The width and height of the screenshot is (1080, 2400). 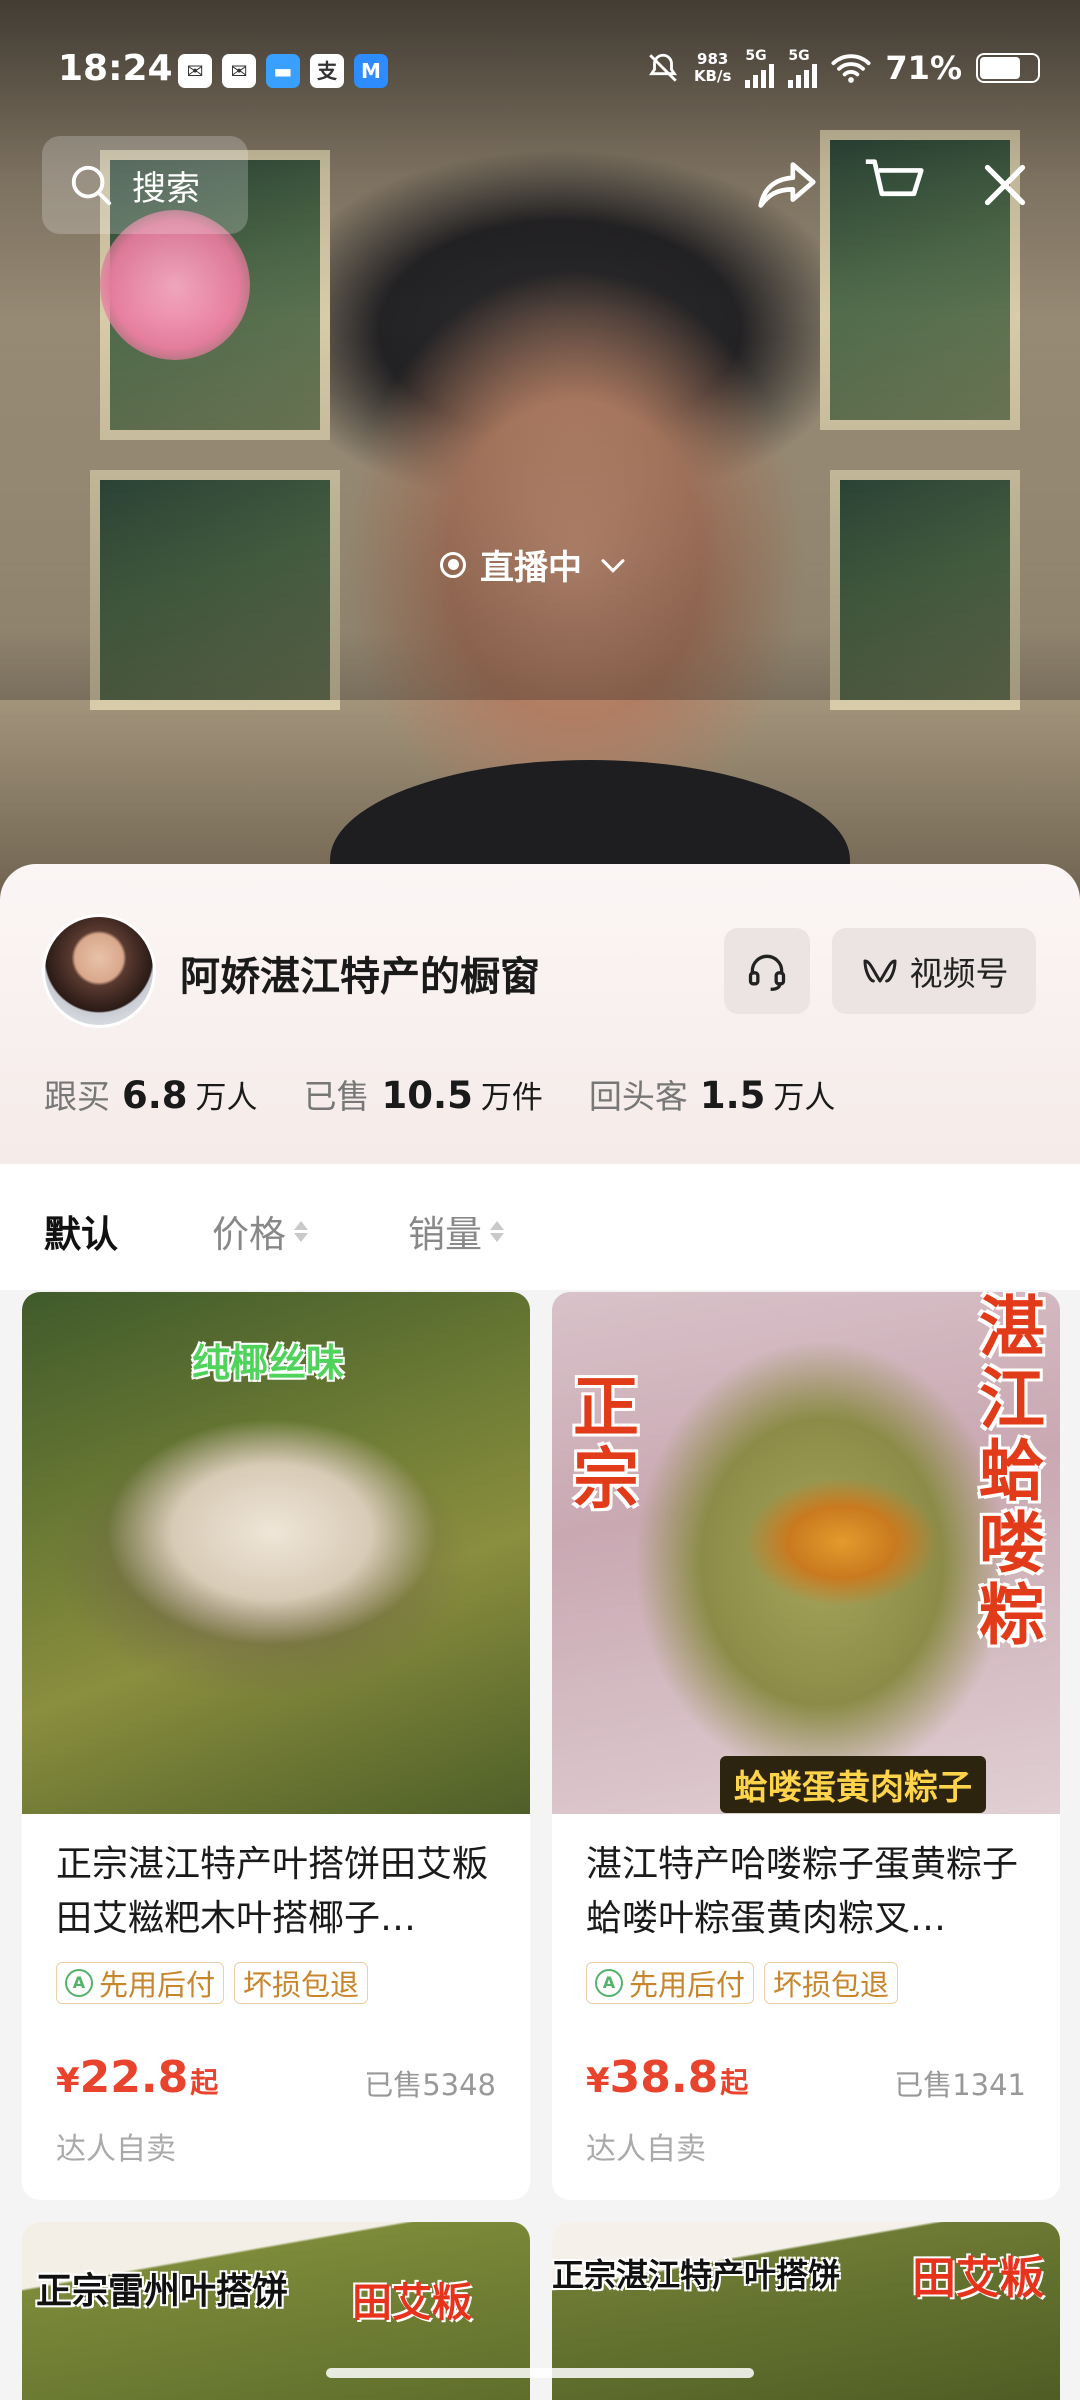 I want to click on notification-icons: ✉ ✉ ▬ 支 M, so click(x=283, y=71).